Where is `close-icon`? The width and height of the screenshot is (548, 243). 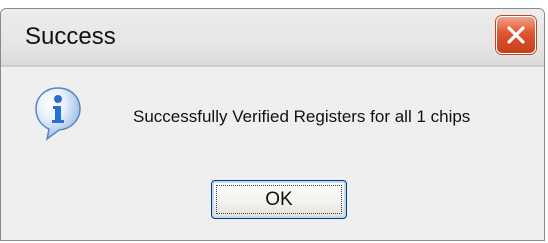
close-icon is located at coordinates (516, 35).